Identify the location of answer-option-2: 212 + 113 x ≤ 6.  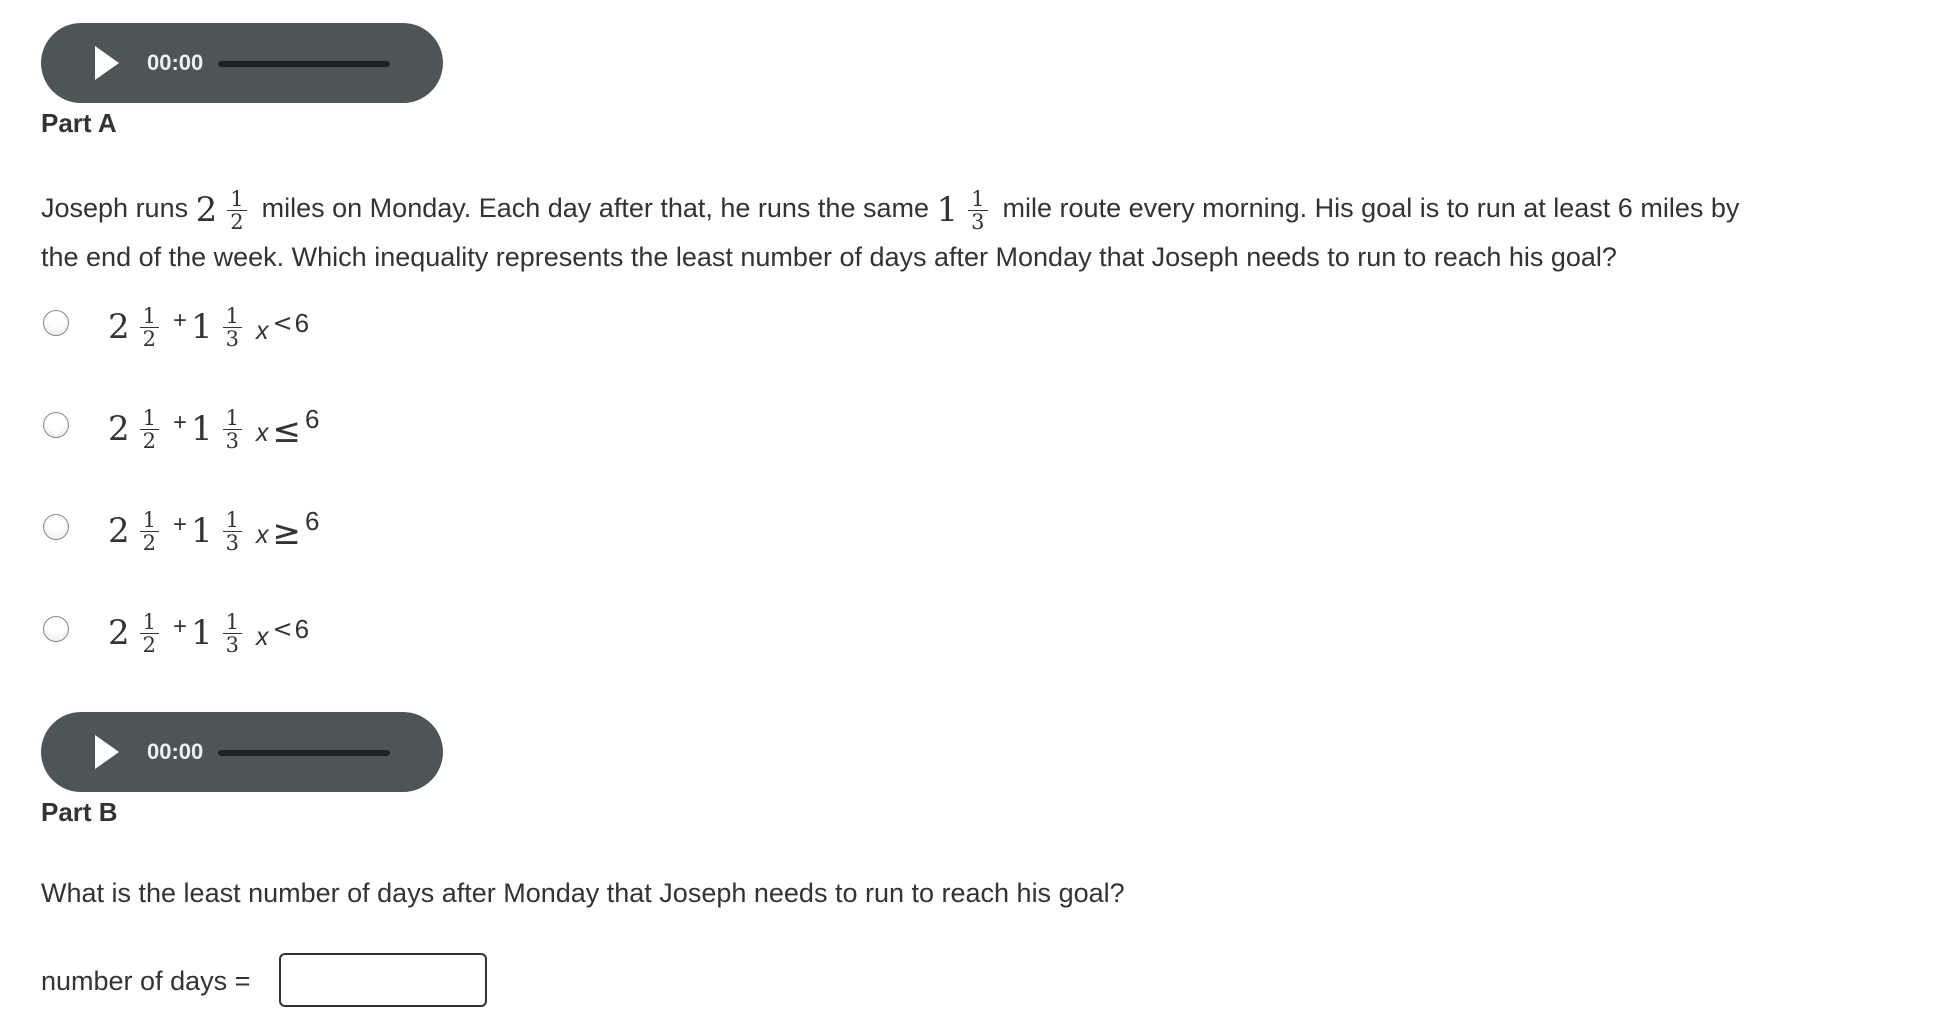
(341, 429).